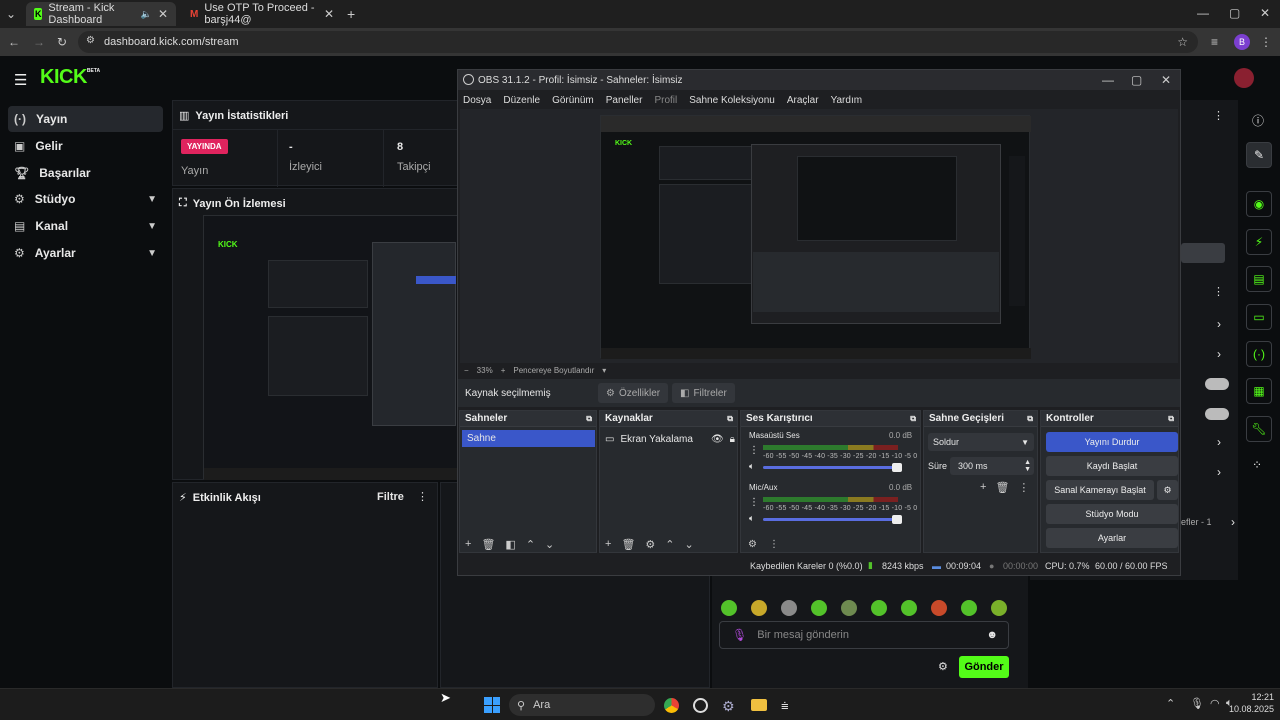 The height and width of the screenshot is (720, 1280). Describe the element at coordinates (1112, 538) in the screenshot. I see `settings-button: Ayarlar` at that location.